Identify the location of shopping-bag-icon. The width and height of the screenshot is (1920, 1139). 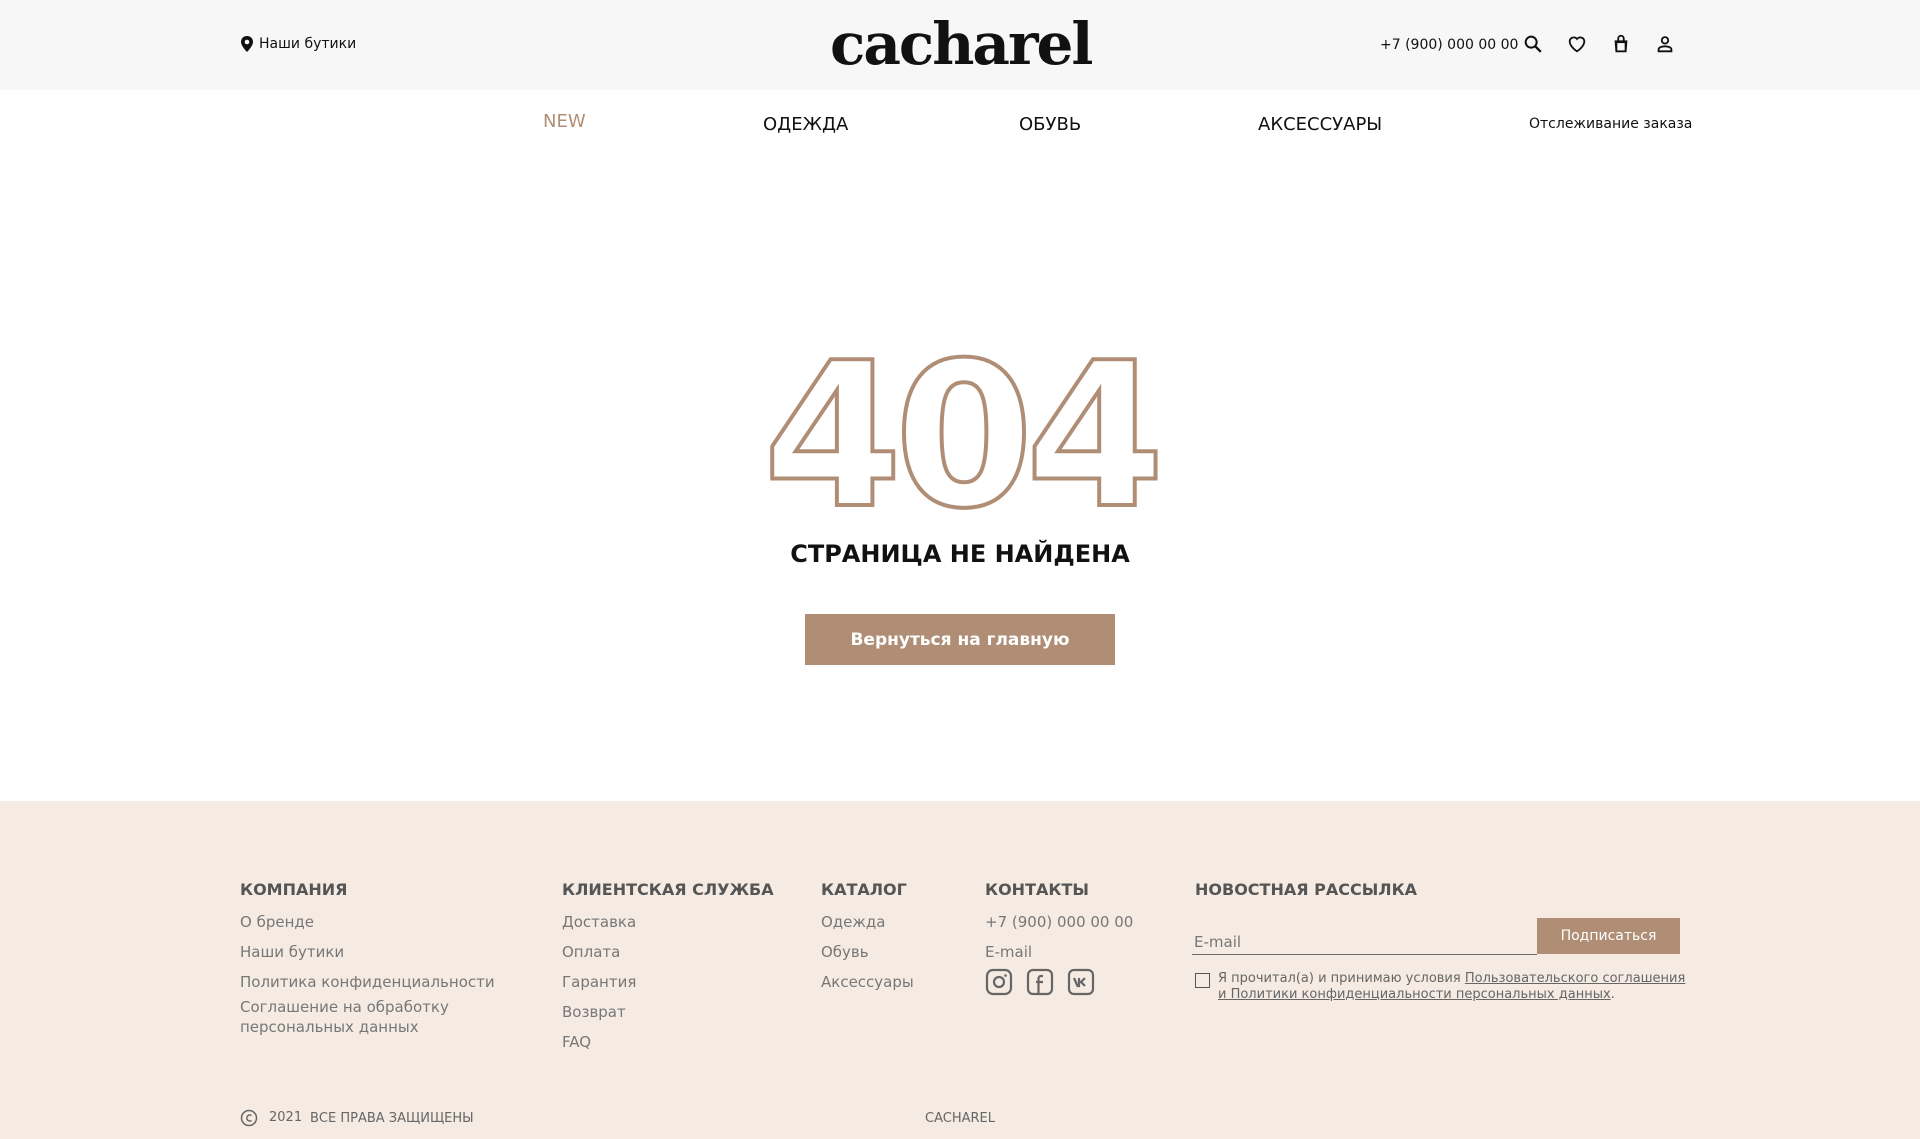
(1621, 44).